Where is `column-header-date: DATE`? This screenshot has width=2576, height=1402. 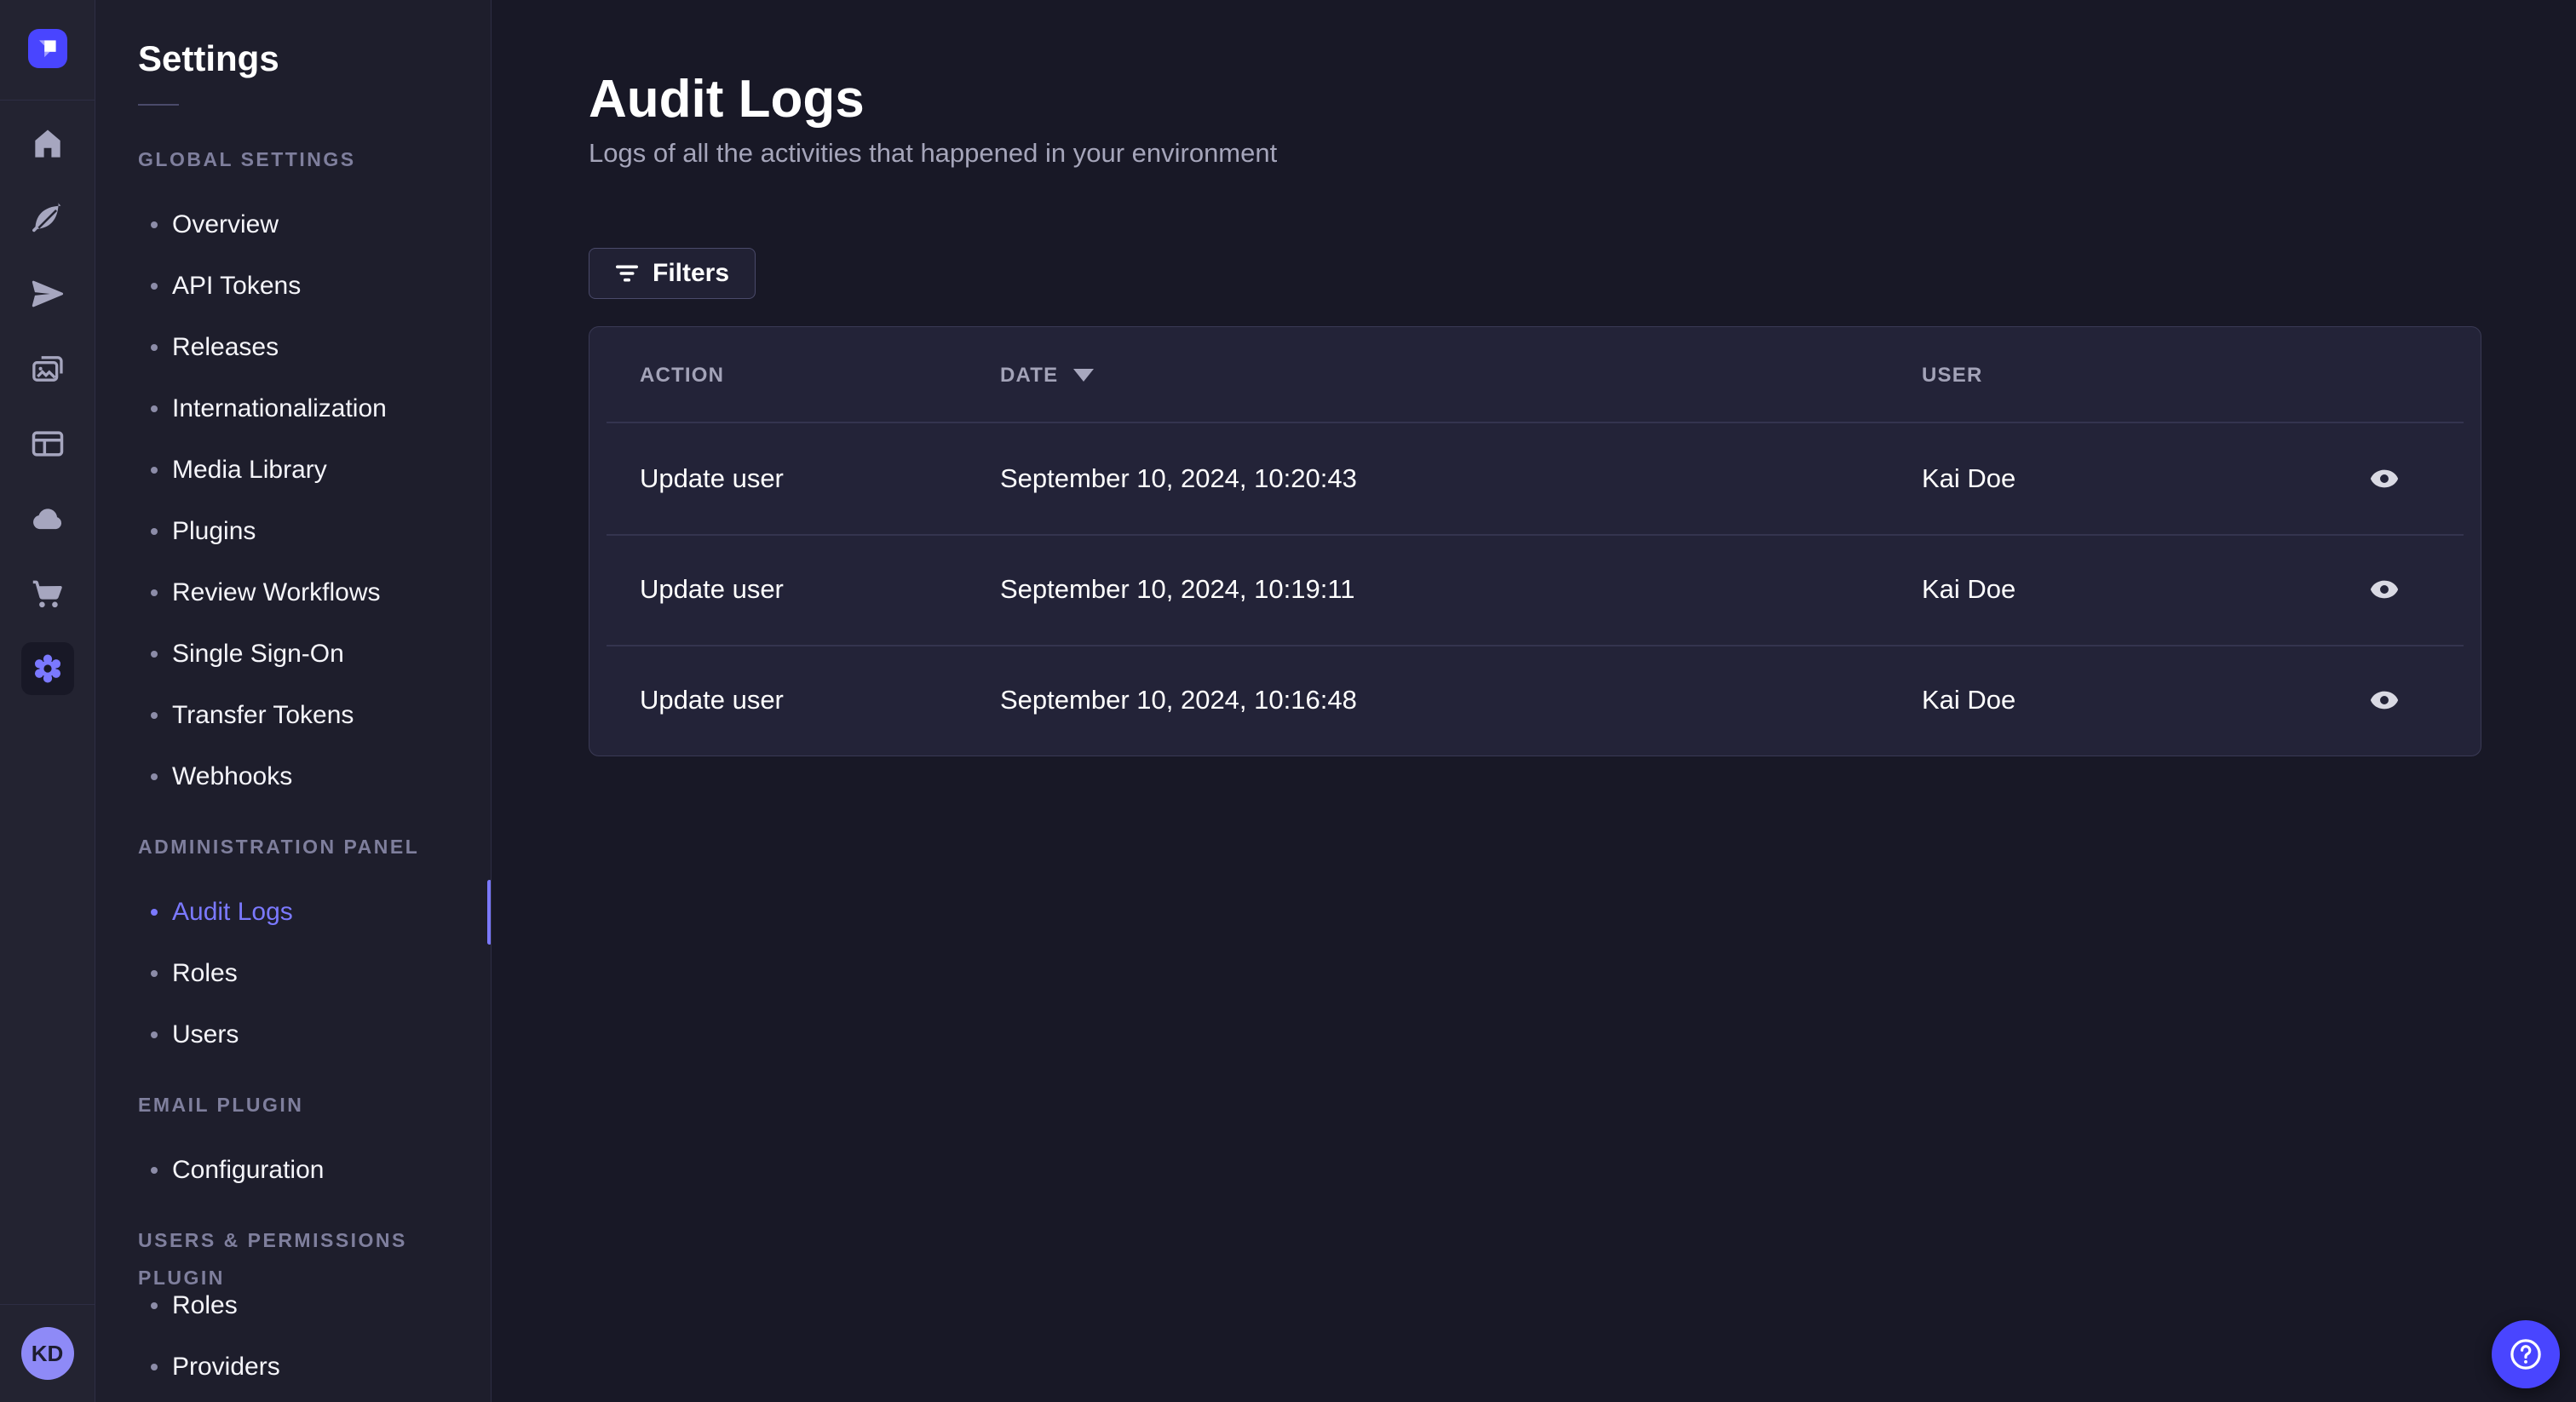 column-header-date: DATE is located at coordinates (1461, 376).